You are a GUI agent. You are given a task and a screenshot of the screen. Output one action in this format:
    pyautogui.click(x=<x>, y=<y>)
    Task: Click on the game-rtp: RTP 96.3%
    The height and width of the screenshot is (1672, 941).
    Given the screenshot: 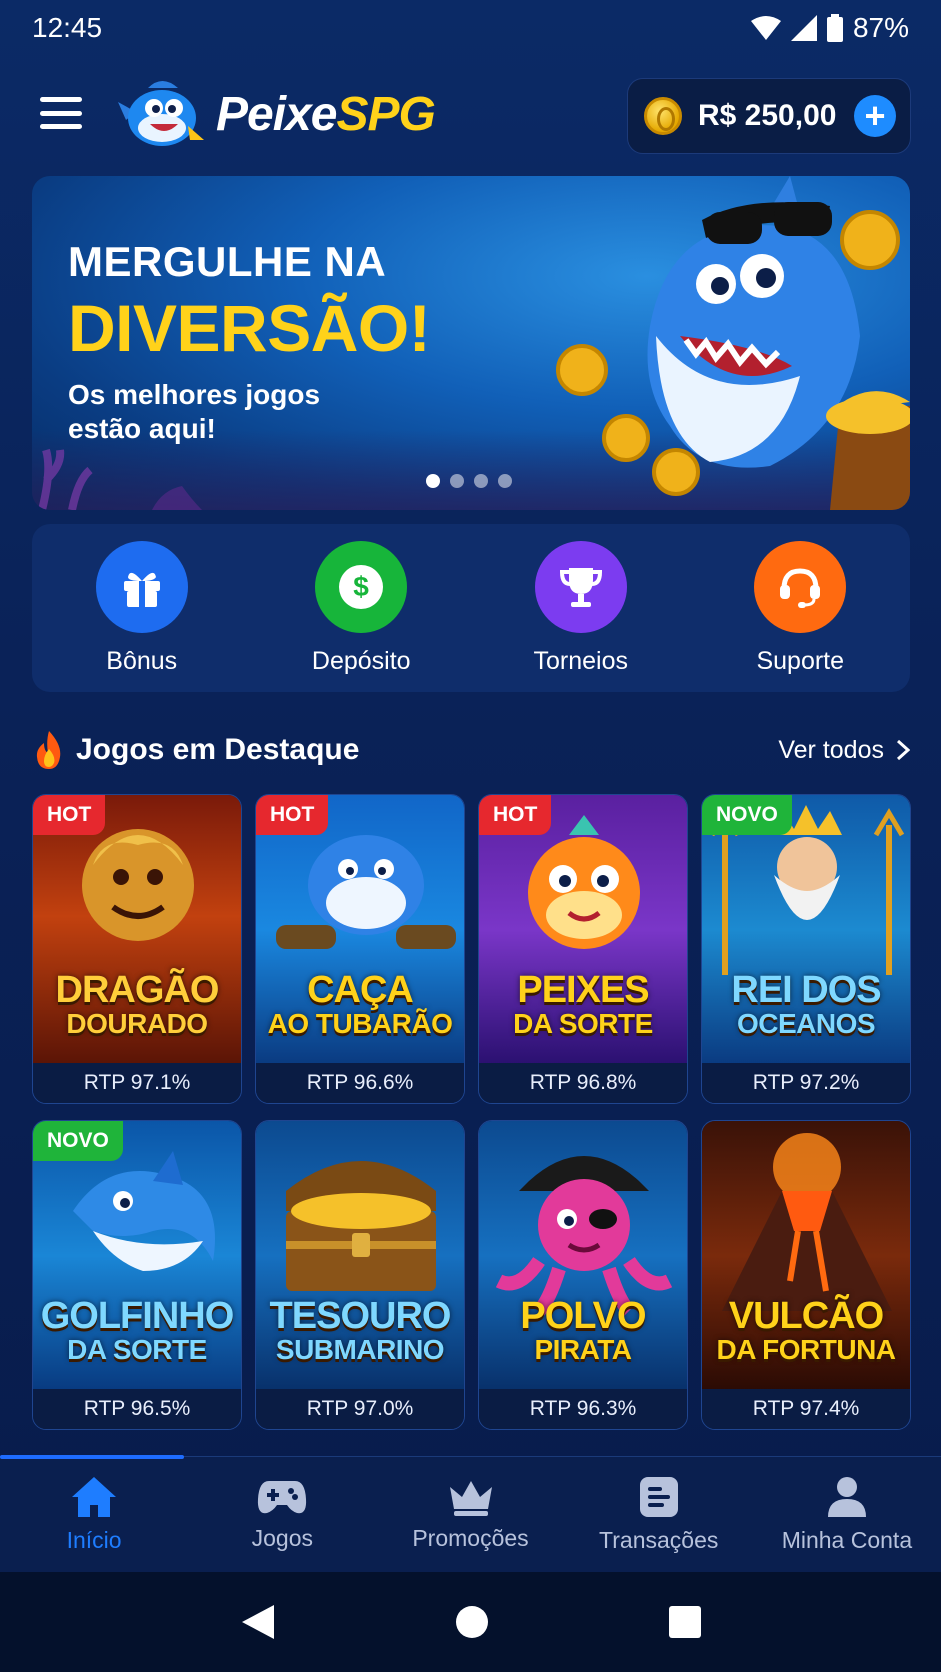 What is the action you would take?
    pyautogui.click(x=583, y=1409)
    